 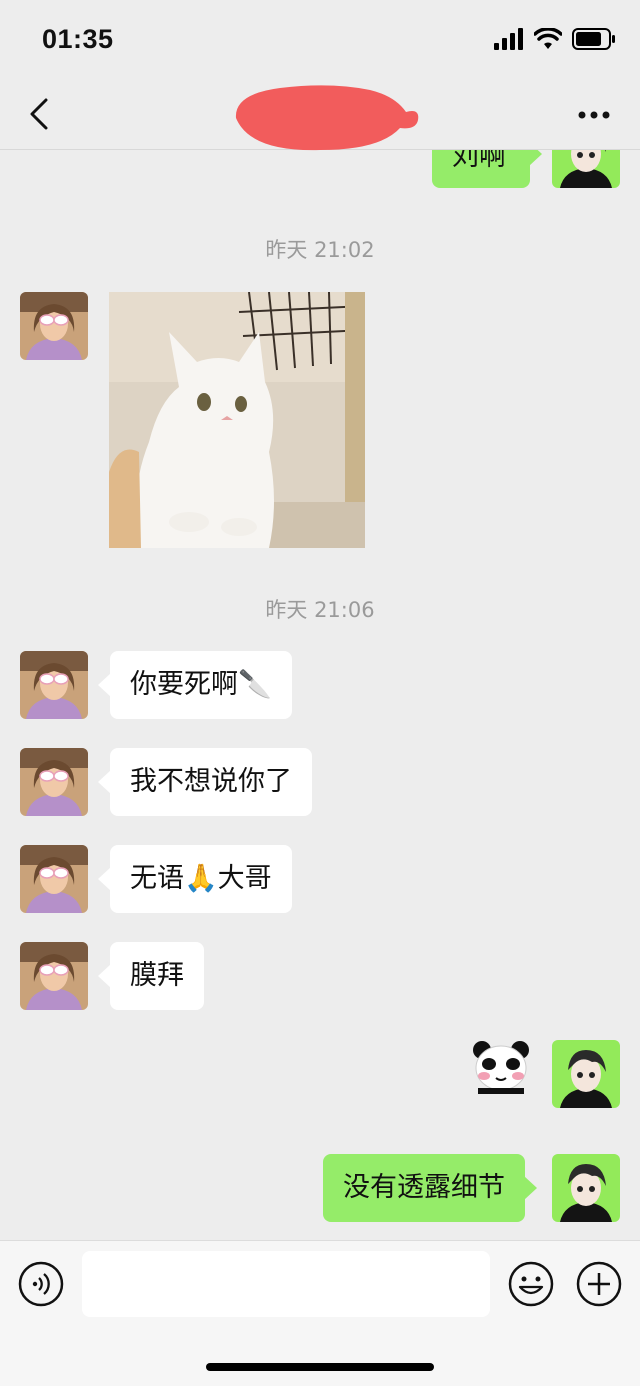 What do you see at coordinates (320, 250) in the screenshot?
I see `timestamp: 昨天 21:02` at bounding box center [320, 250].